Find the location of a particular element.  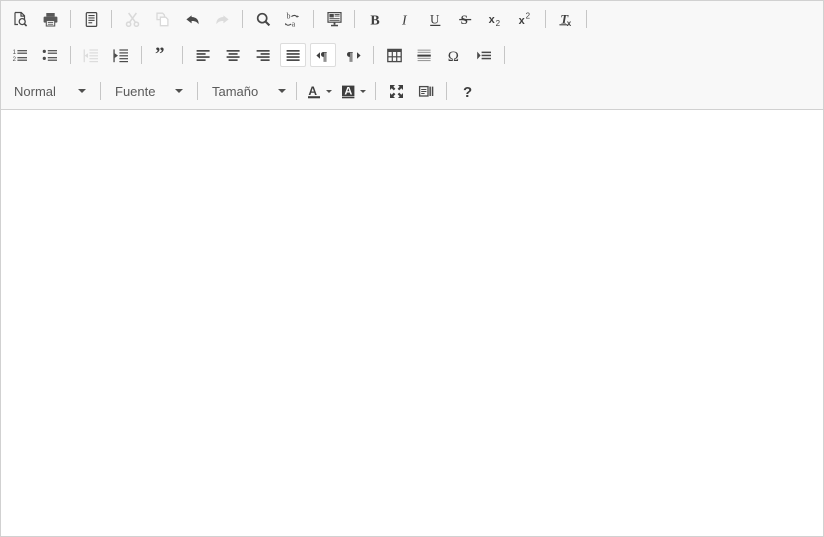

help-icon: ? is located at coordinates (467, 91).